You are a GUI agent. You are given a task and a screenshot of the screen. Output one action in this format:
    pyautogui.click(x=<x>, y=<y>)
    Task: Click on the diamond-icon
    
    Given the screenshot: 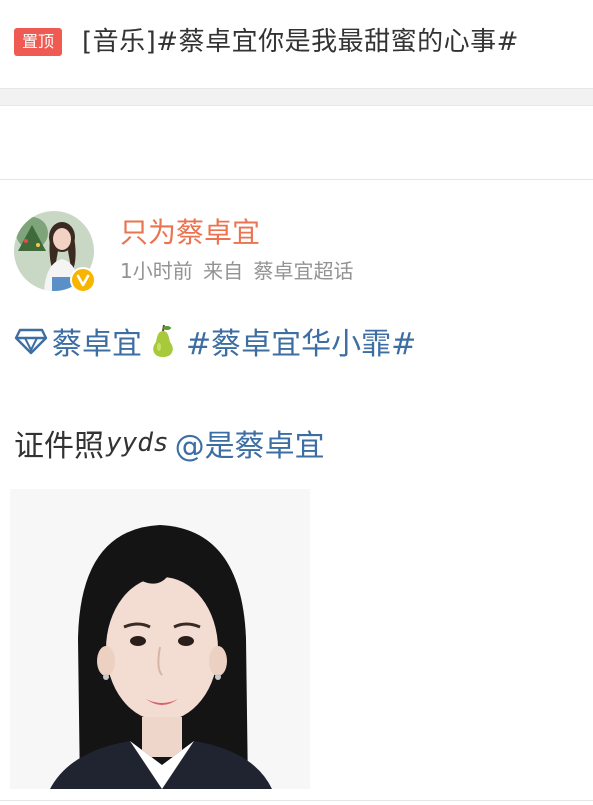 What is the action you would take?
    pyautogui.click(x=31, y=341)
    